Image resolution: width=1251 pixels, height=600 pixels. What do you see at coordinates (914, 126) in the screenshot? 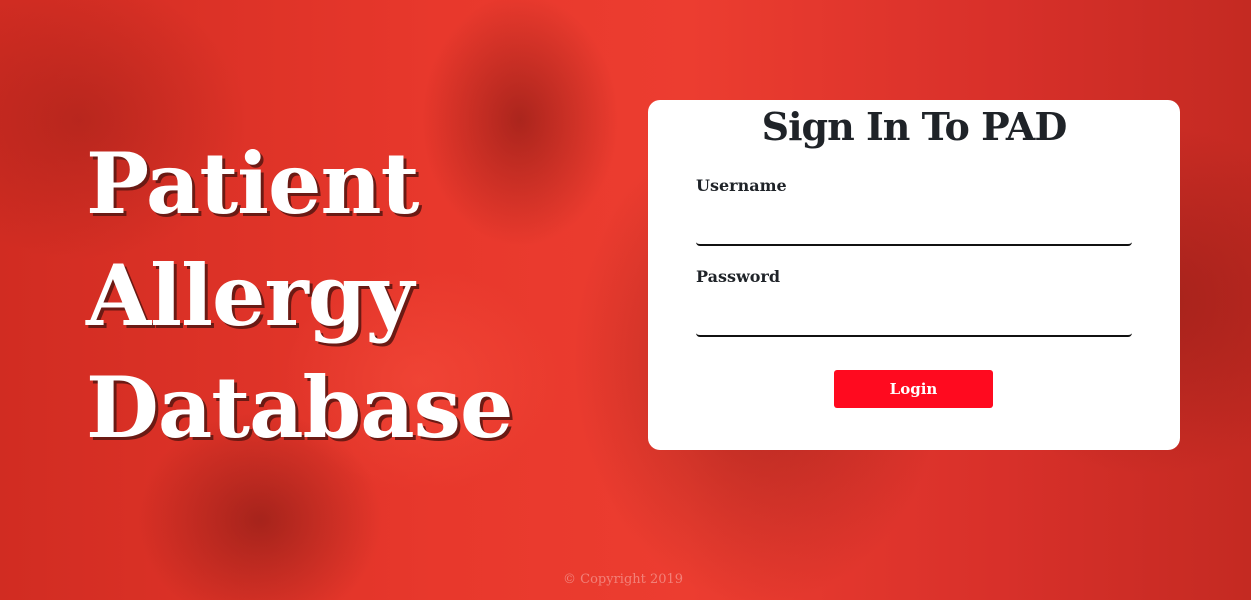
I see `login-title: Sign In To PAD` at bounding box center [914, 126].